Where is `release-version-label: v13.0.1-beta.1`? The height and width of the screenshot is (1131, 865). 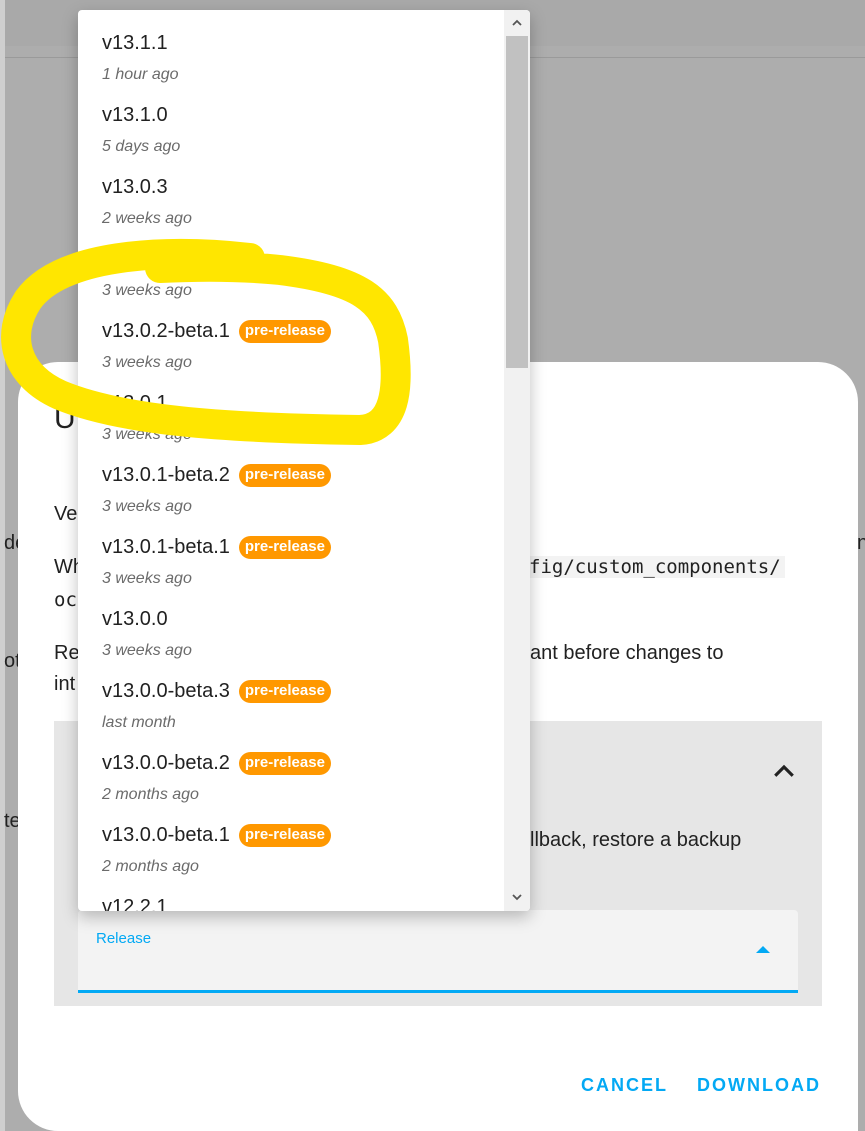
release-version-label: v13.0.1-beta.1 is located at coordinates (166, 547).